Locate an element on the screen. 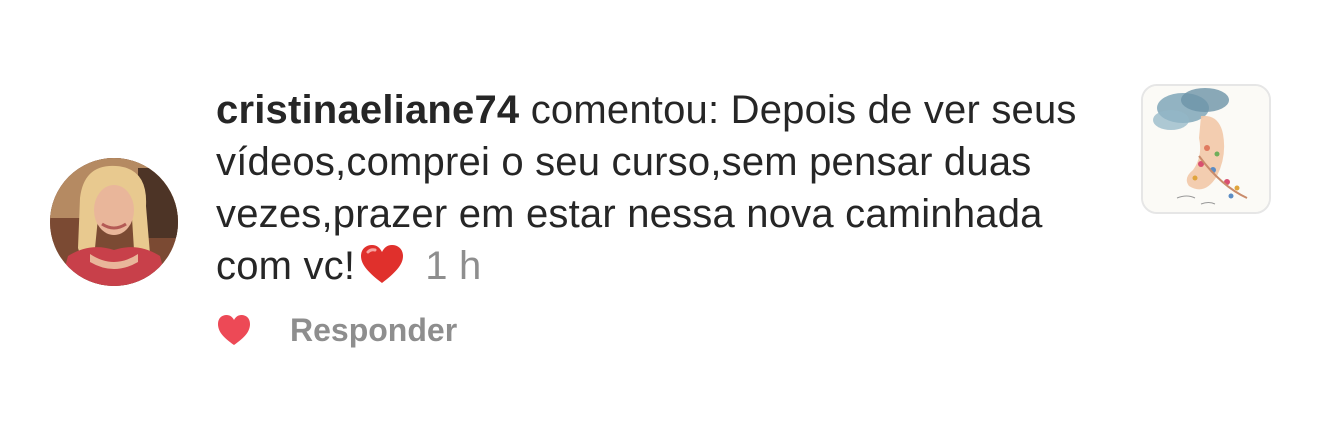  heart-emoji is located at coordinates (382, 264).